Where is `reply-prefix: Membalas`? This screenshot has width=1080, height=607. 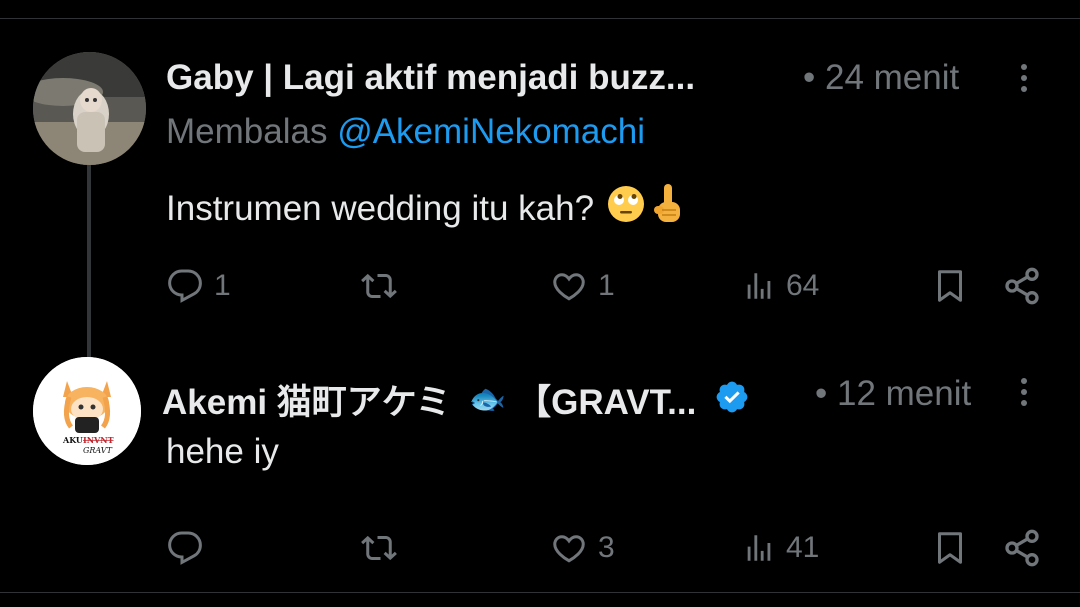
reply-prefix: Membalas is located at coordinates (247, 131).